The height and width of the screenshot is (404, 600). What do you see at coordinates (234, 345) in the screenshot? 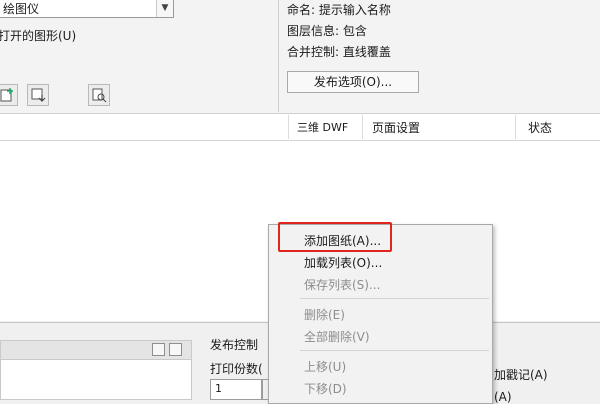
I see `publish-control-label: 发布控制` at bounding box center [234, 345].